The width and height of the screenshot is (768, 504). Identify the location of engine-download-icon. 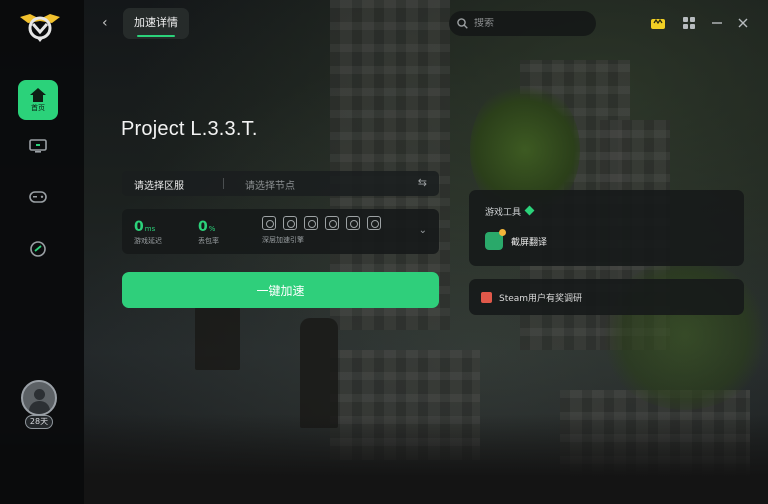
(374, 223).